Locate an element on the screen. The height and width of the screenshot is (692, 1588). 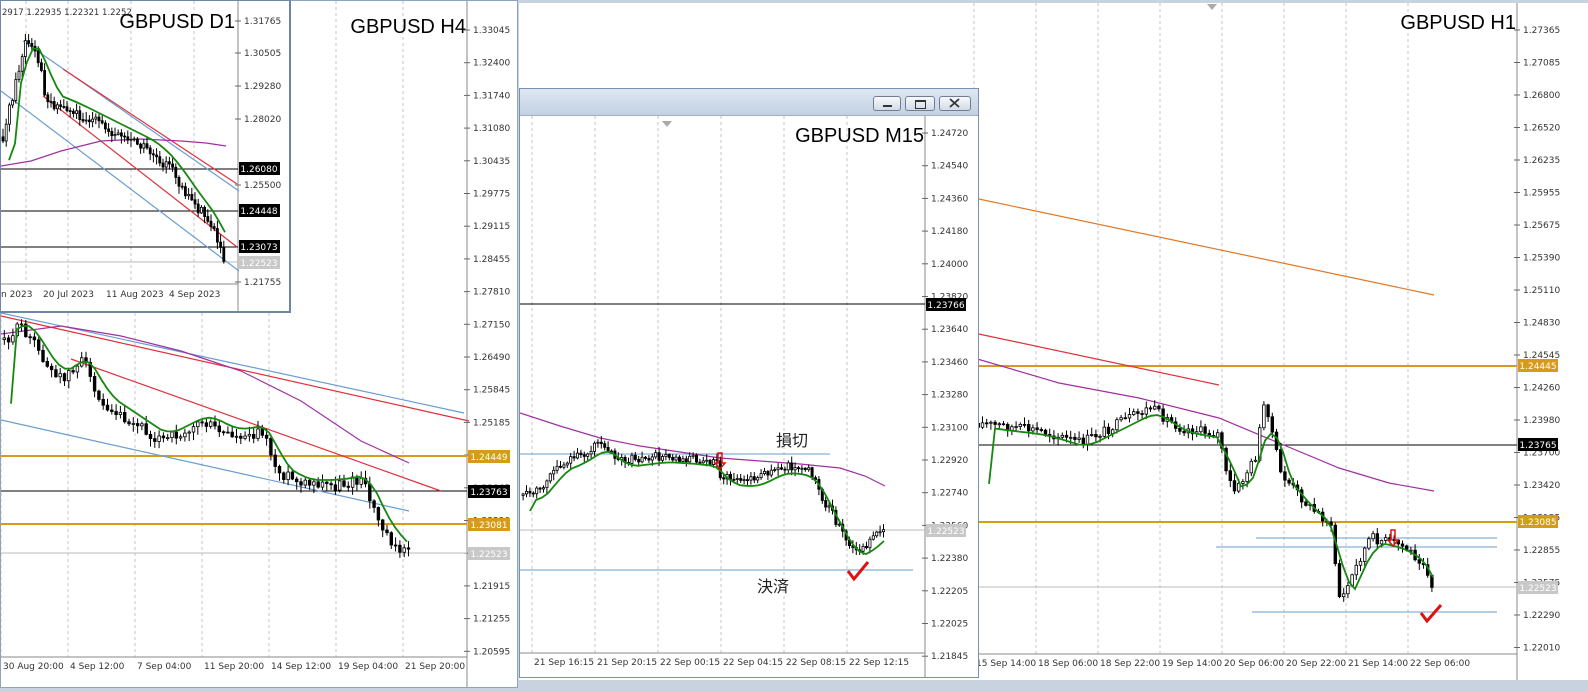
price-tick-label: 1.30435 is located at coordinates (491, 162).